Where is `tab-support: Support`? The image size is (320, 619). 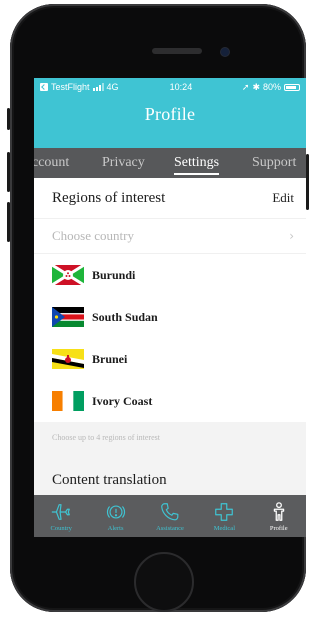
tab-support: Support is located at coordinates (274, 163).